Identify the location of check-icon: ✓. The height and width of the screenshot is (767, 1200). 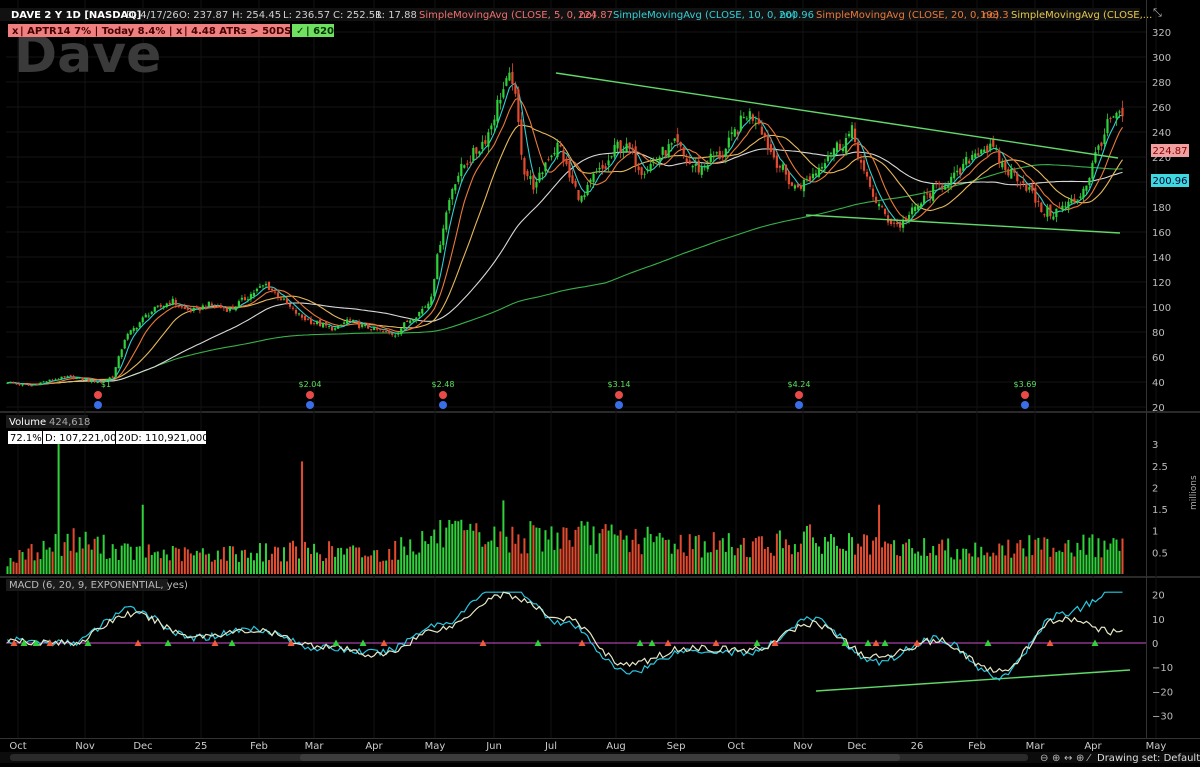
(300, 31).